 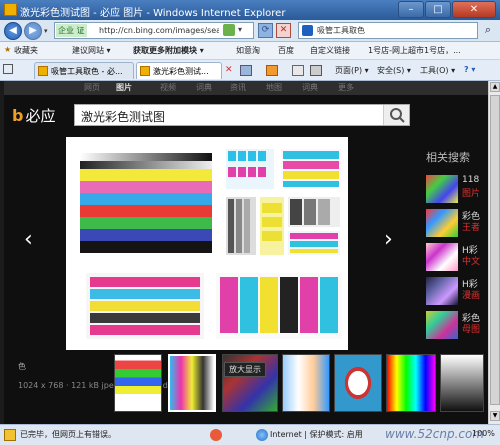 I want to click on related-text-1a: 118, so click(x=470, y=180).